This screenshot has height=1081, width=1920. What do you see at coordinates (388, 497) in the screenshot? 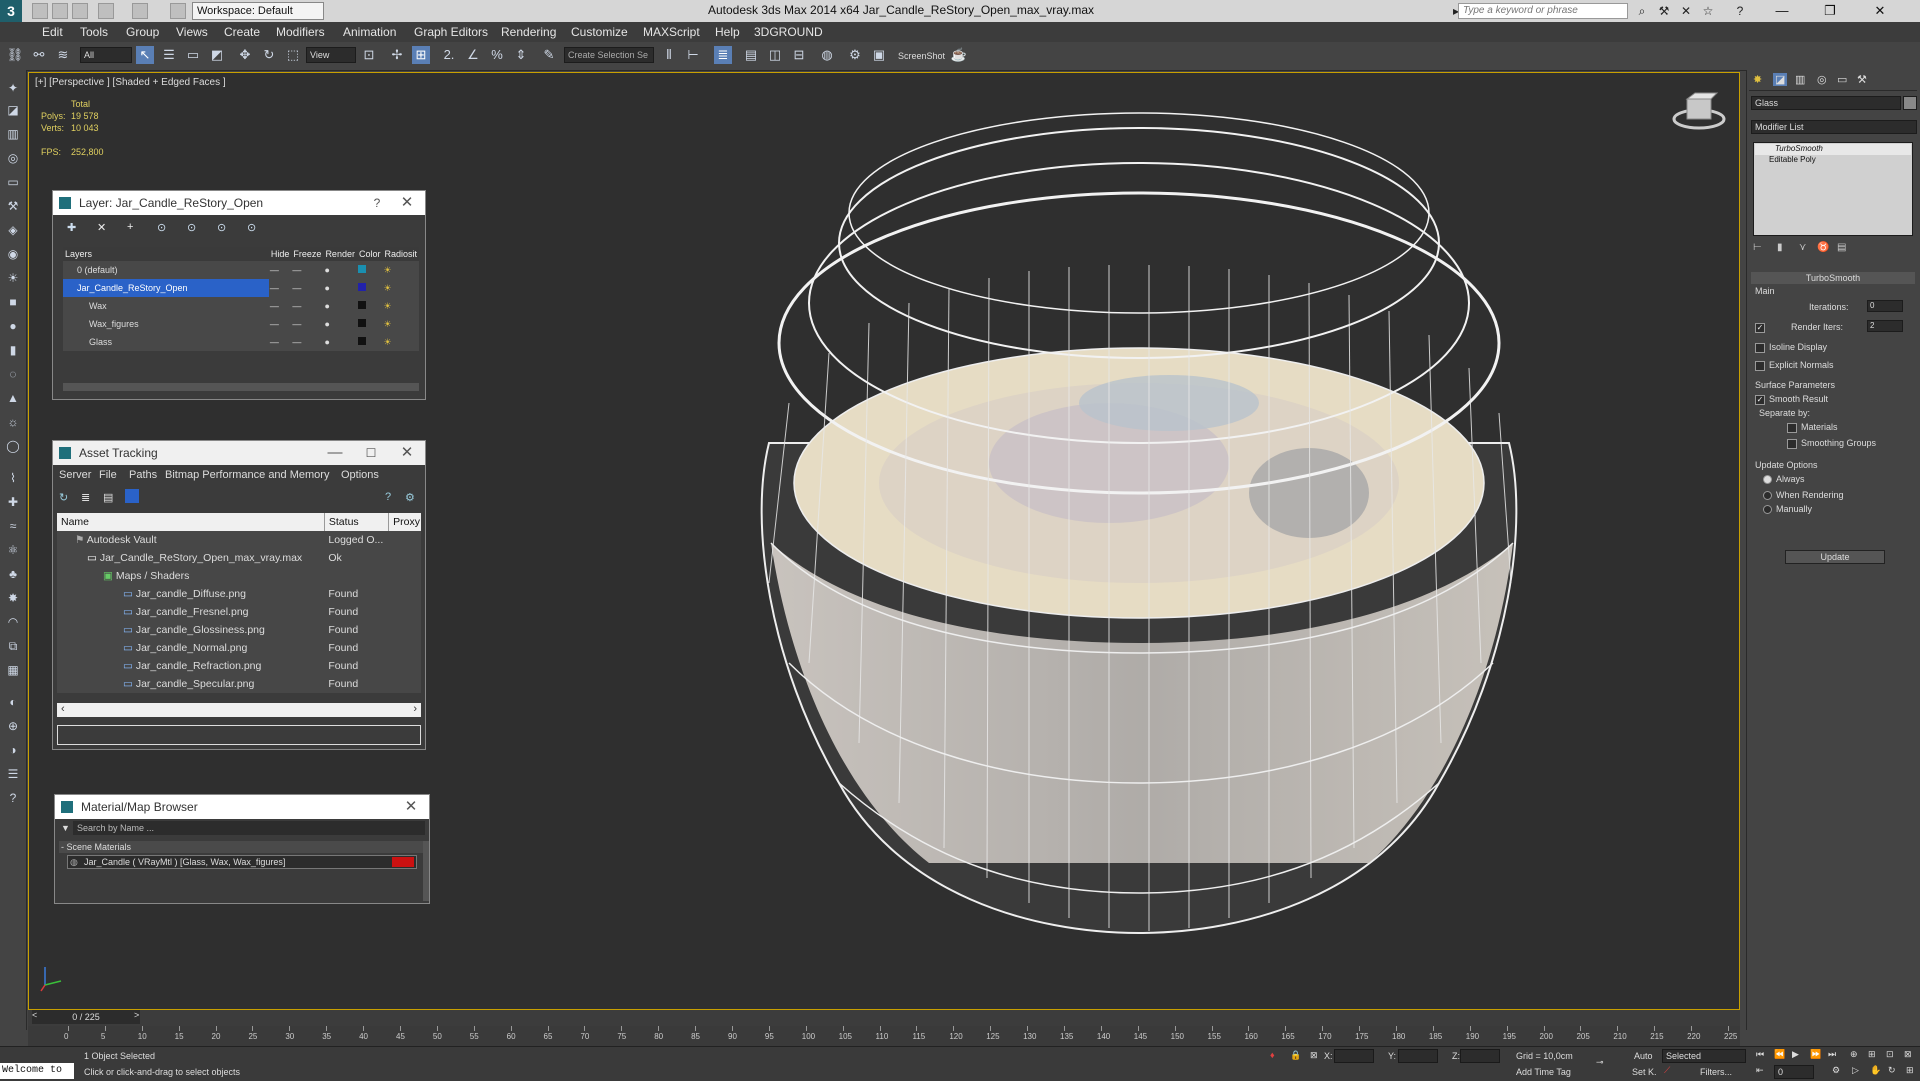
I see `asset-help-icon: ?` at bounding box center [388, 497].